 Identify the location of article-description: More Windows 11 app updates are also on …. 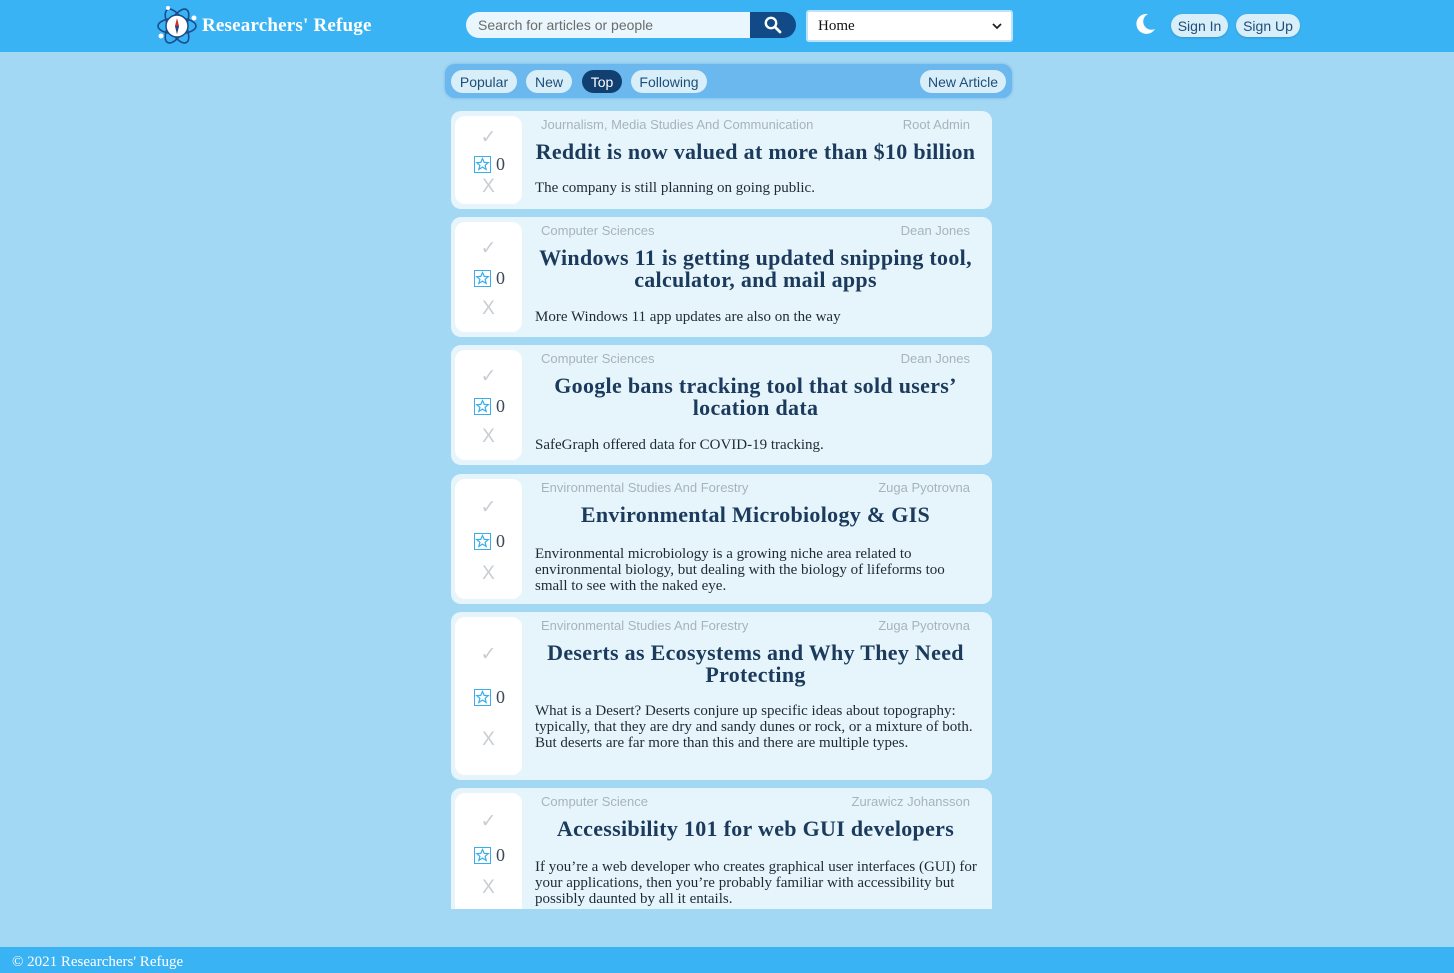
(688, 317).